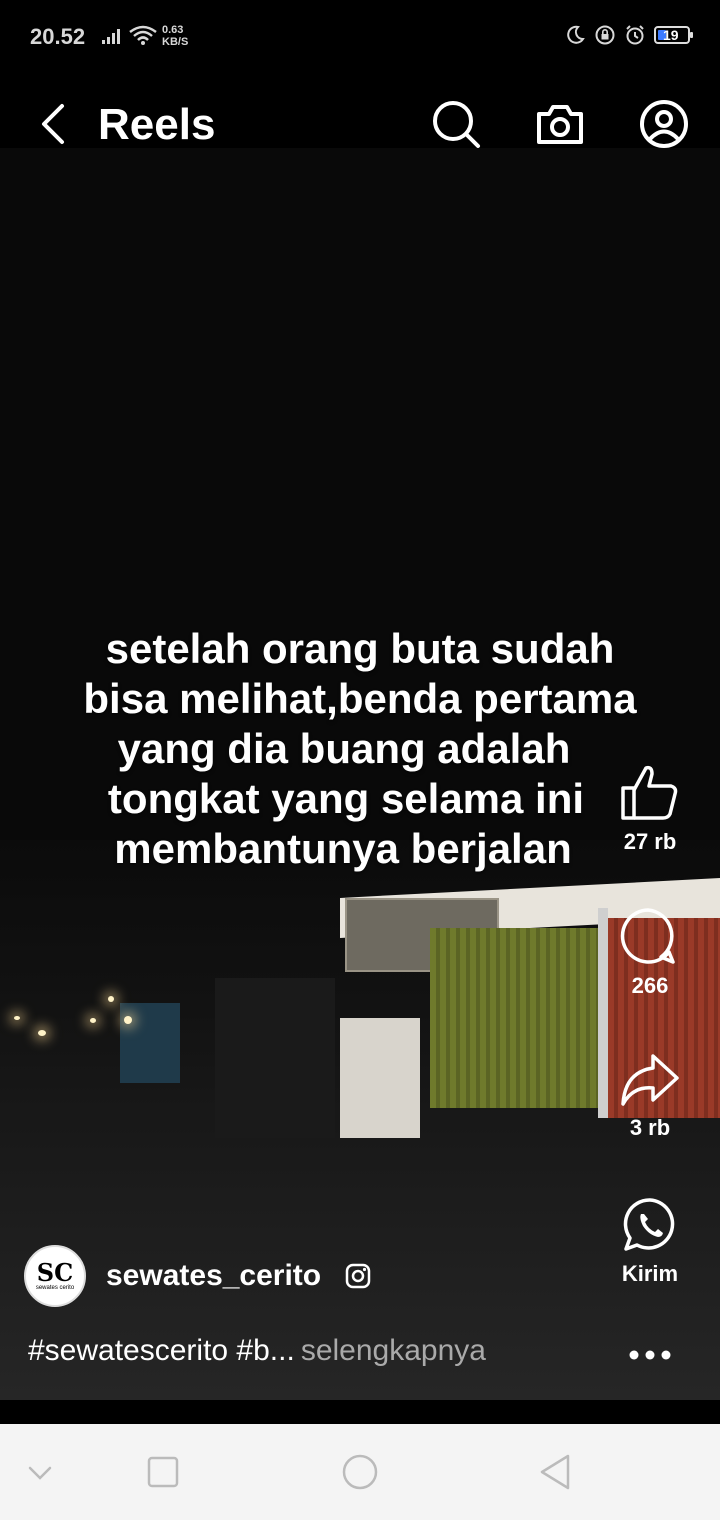 This screenshot has height=1520, width=720. Describe the element at coordinates (576, 34) in the screenshot. I see `moon-icon` at that location.